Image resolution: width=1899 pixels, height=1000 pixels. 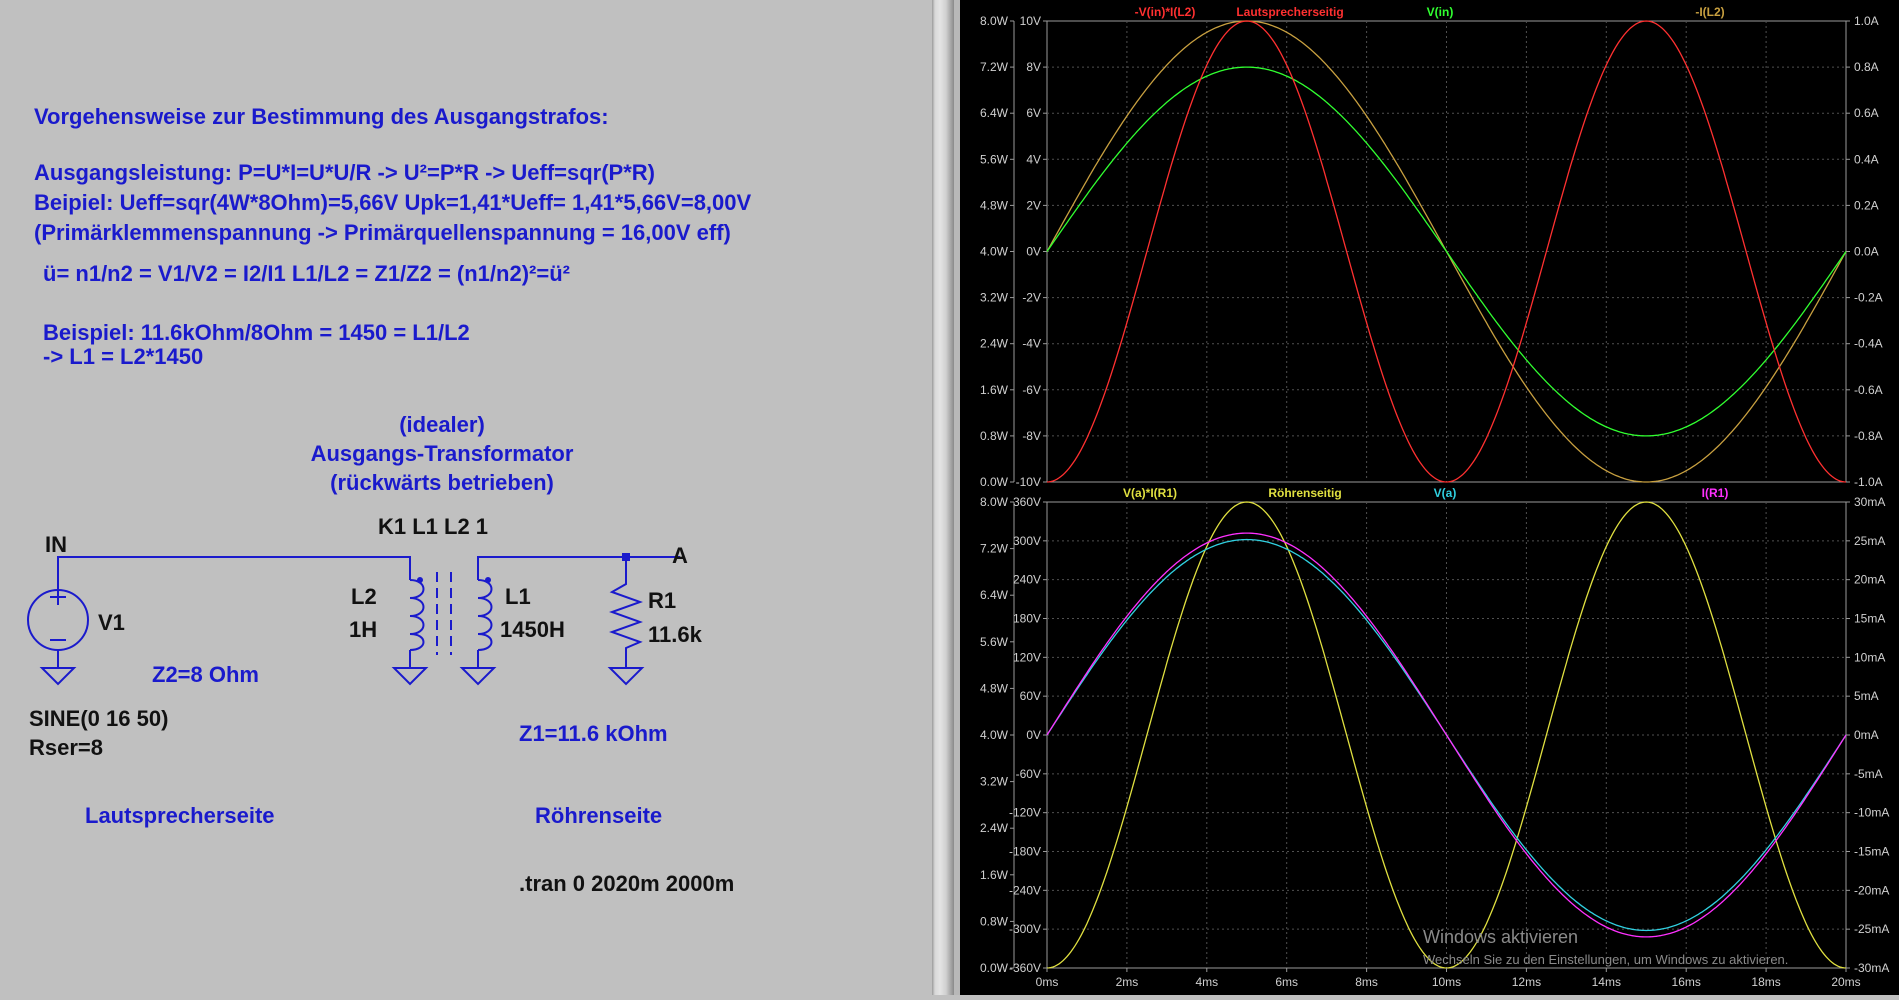 What do you see at coordinates (1025, 968) in the screenshot?
I see `bottom-y-tick-label: -360V` at bounding box center [1025, 968].